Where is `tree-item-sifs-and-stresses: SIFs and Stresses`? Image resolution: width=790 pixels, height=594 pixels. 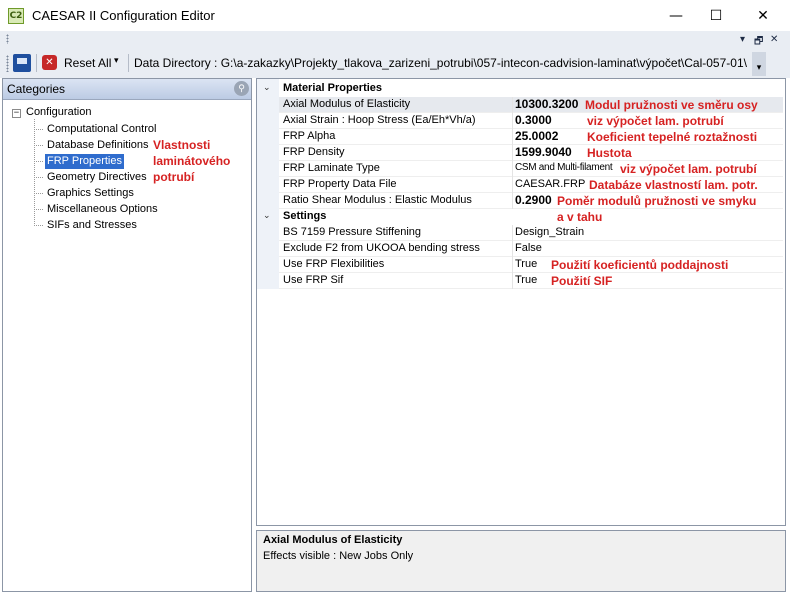
tree-item-sifs-and-stresses: SIFs and Stresses is located at coordinates (92, 225).